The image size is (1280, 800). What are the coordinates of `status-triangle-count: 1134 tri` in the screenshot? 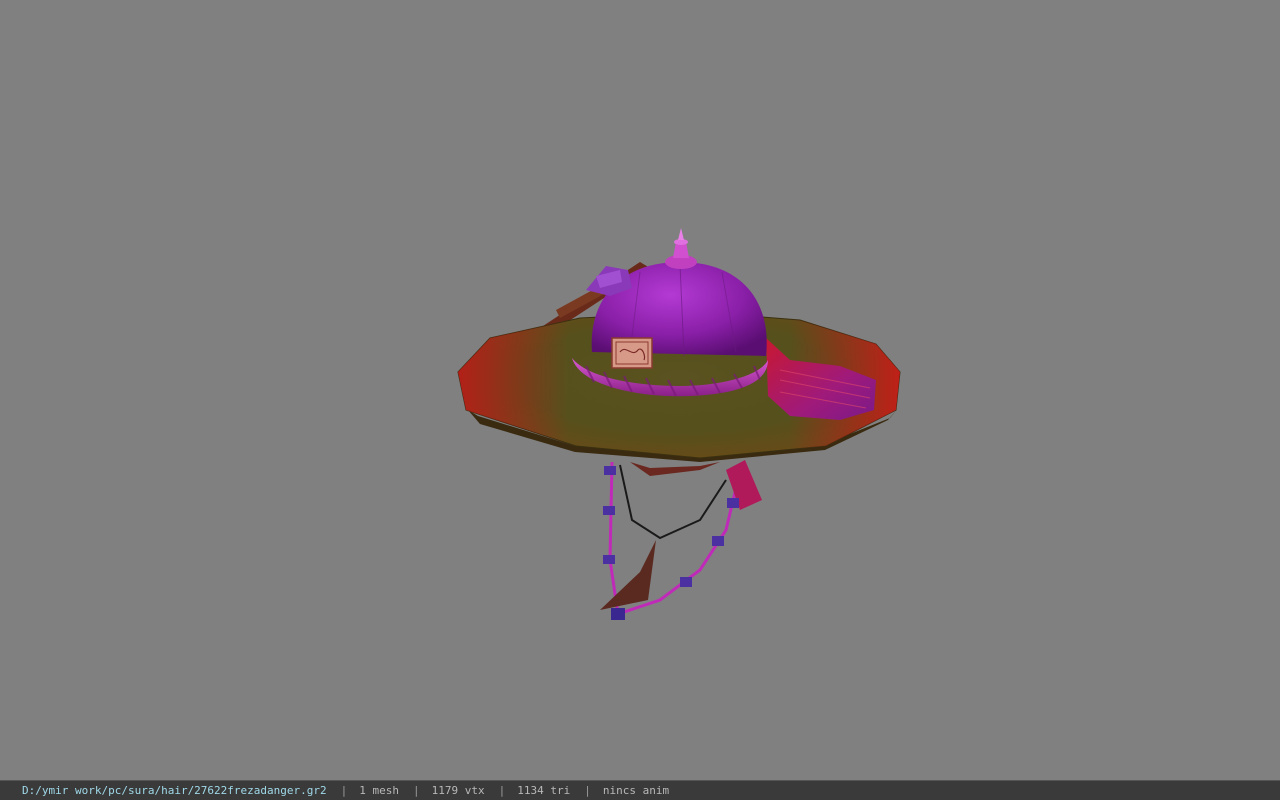 It's located at (544, 790).